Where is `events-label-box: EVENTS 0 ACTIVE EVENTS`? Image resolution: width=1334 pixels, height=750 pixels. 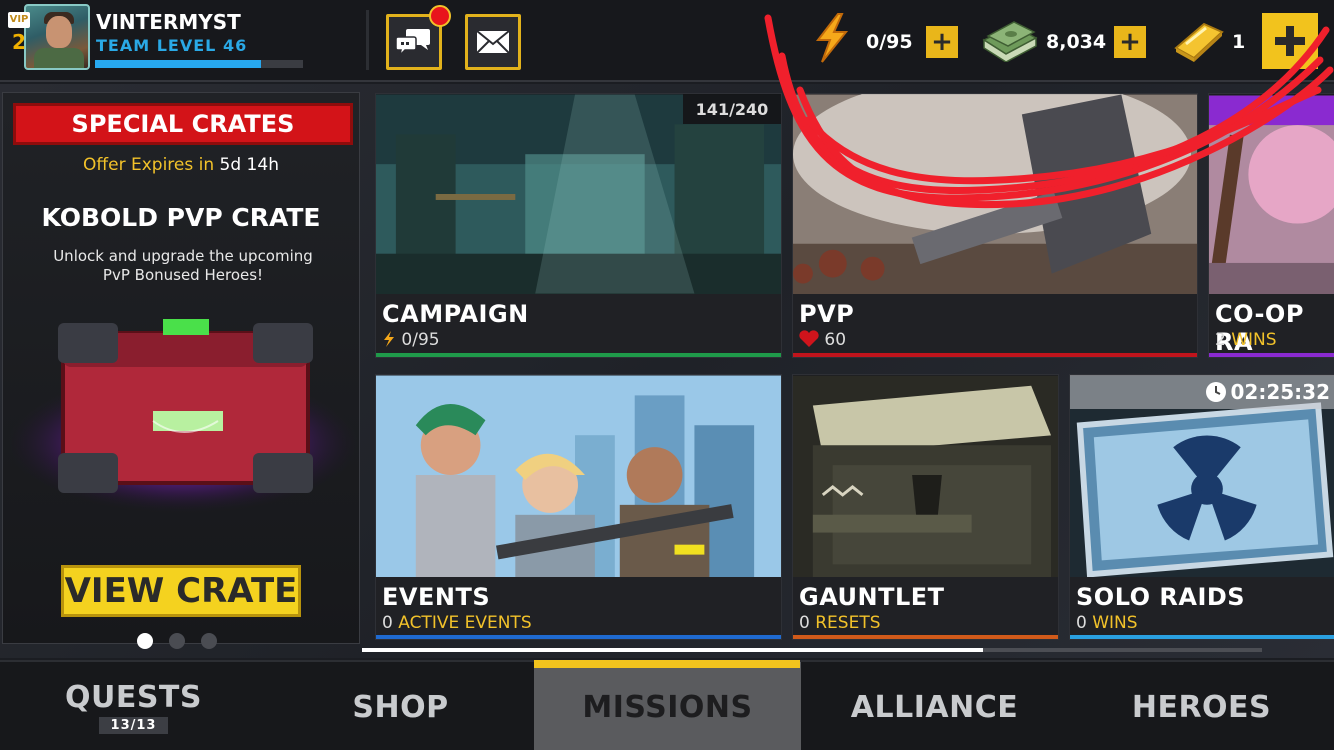
events-label-box: EVENTS 0 ACTIVE EVENTS is located at coordinates (578, 608).